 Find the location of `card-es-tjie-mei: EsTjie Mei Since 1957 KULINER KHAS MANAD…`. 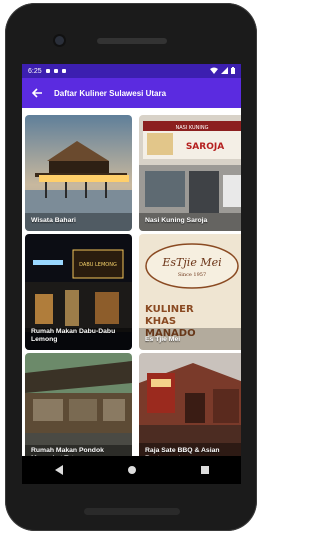

card-es-tjie-mei: EsTjie Mei Since 1957 KULINER KHAS MANAD… is located at coordinates (190, 292).